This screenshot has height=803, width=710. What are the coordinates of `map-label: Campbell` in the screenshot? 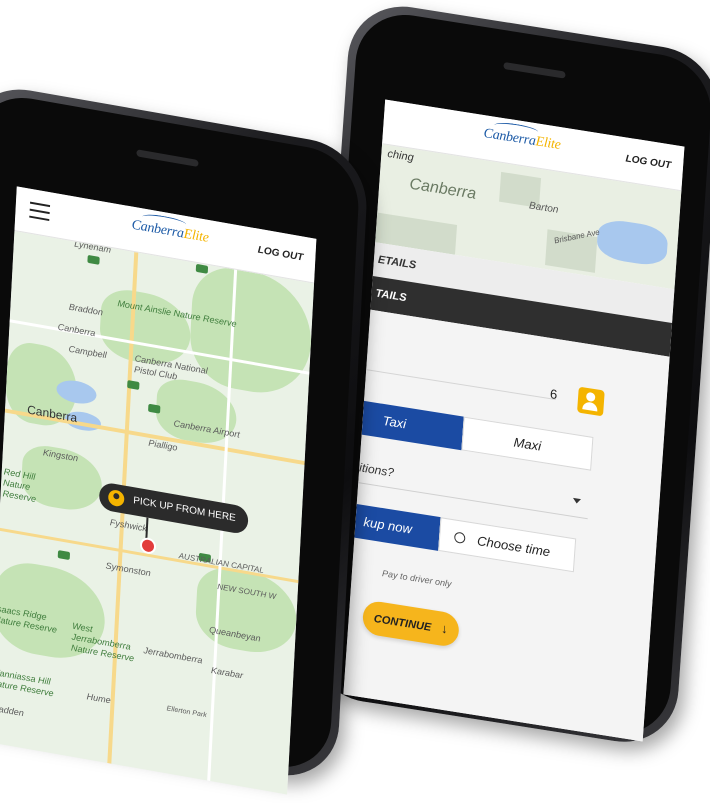 It's located at (87, 352).